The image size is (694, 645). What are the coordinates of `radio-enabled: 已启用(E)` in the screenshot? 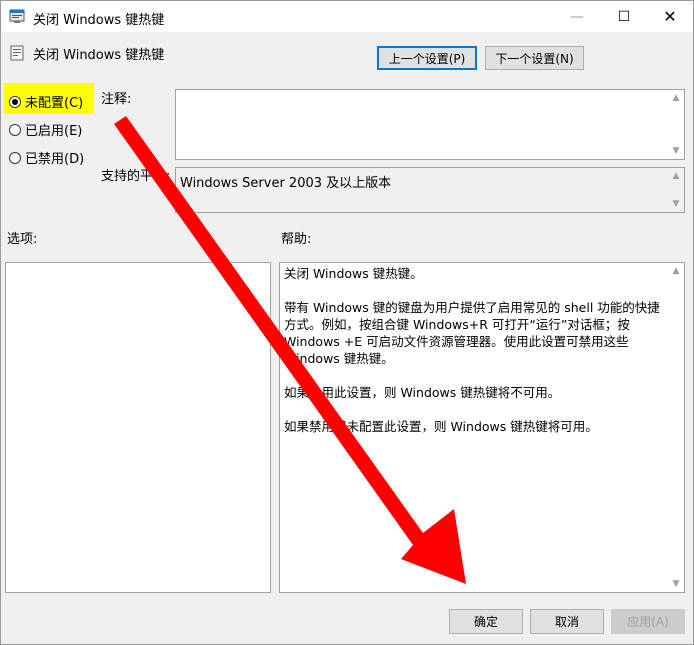 It's located at (45, 129).